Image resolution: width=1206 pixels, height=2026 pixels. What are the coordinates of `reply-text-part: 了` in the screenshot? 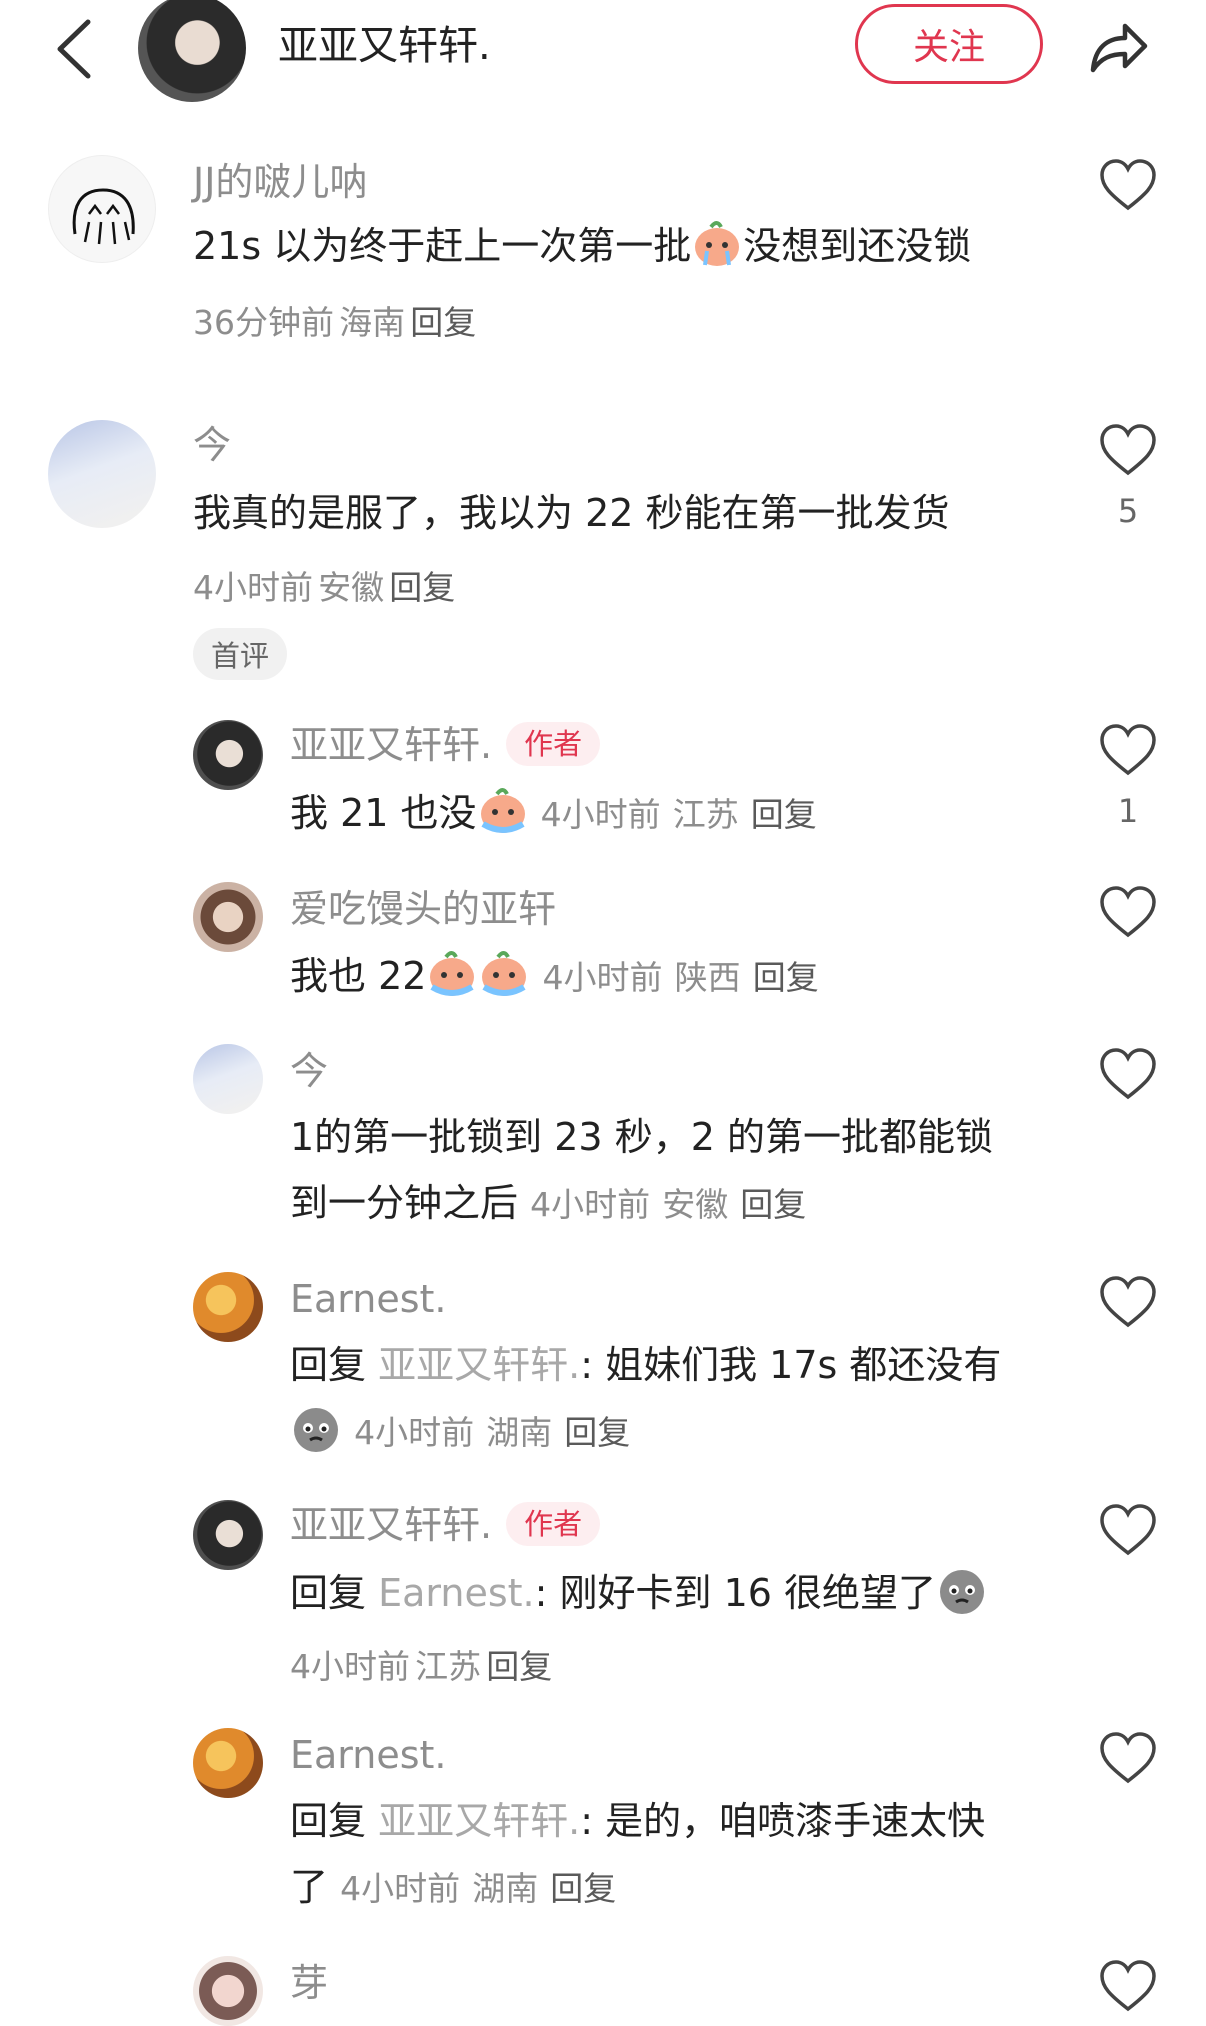 It's located at (309, 1887).